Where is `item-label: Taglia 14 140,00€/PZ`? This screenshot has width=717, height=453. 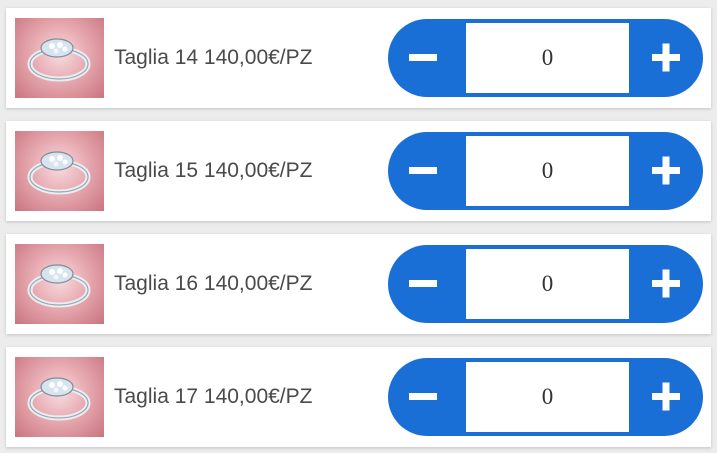
item-label: Taglia 14 140,00€/PZ is located at coordinates (213, 57).